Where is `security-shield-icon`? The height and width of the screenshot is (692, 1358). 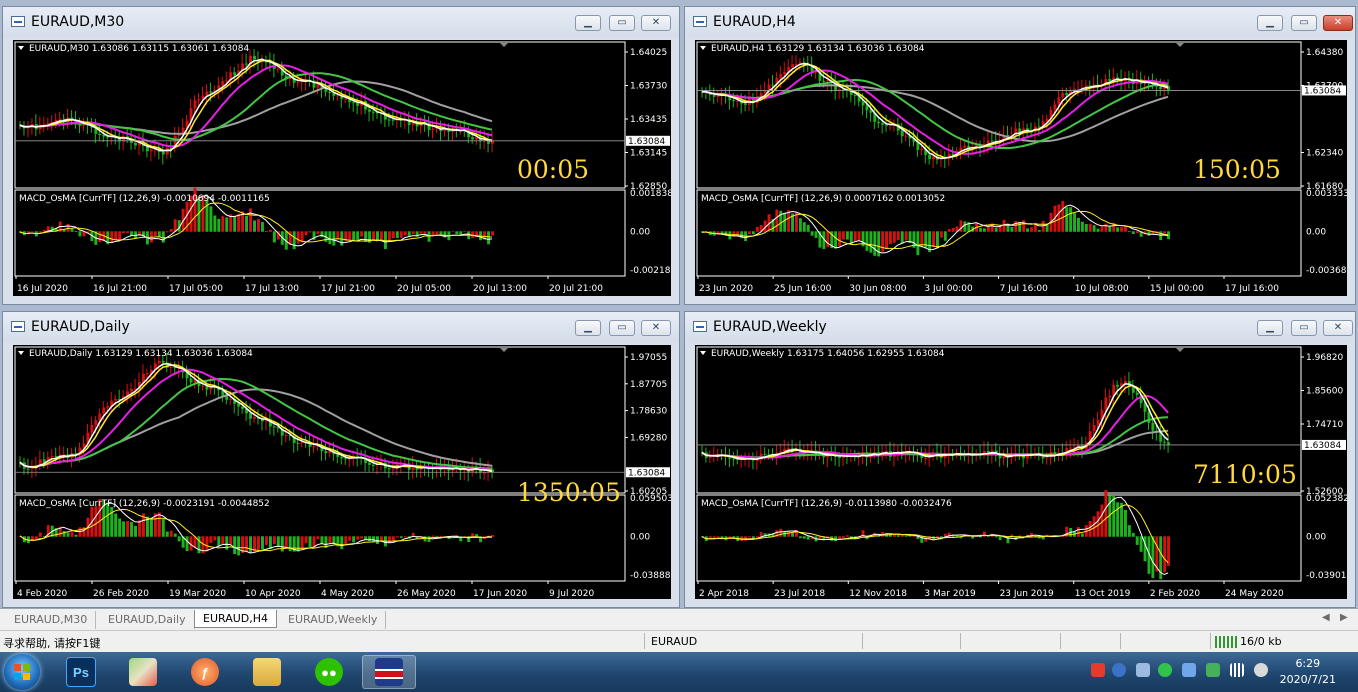
security-shield-icon is located at coordinates (1189, 670).